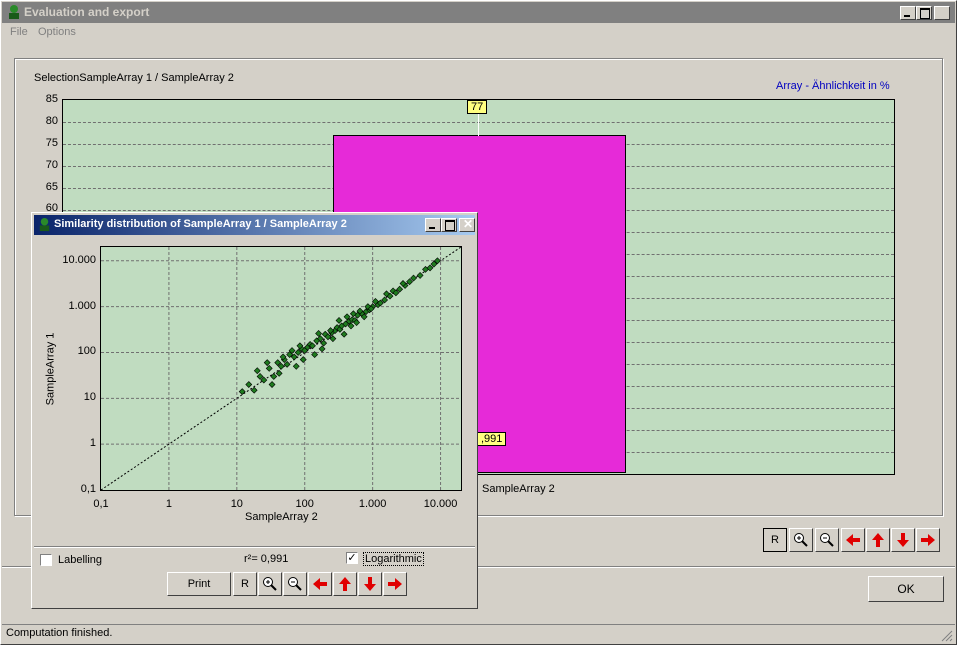  I want to click on small-value-label: ,991, so click(492, 439).